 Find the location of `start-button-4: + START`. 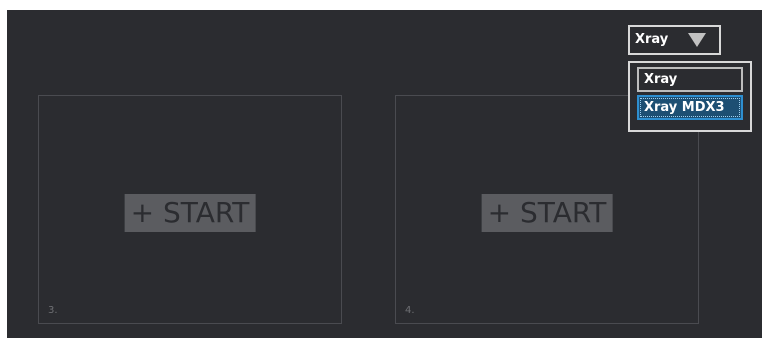

start-button-4: + START is located at coordinates (547, 213).